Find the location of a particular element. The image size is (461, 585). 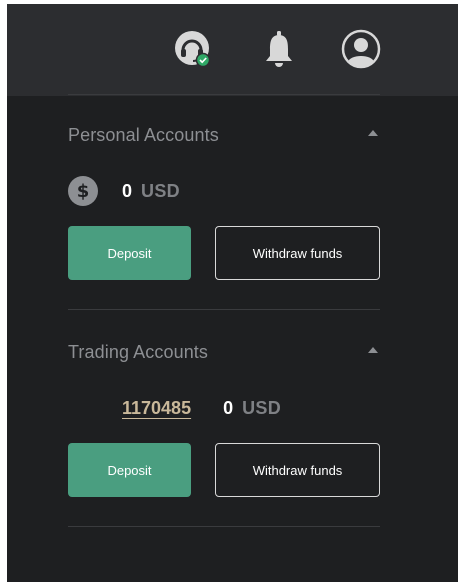

trading-accounts-title: Trading Accounts is located at coordinates (138, 352).